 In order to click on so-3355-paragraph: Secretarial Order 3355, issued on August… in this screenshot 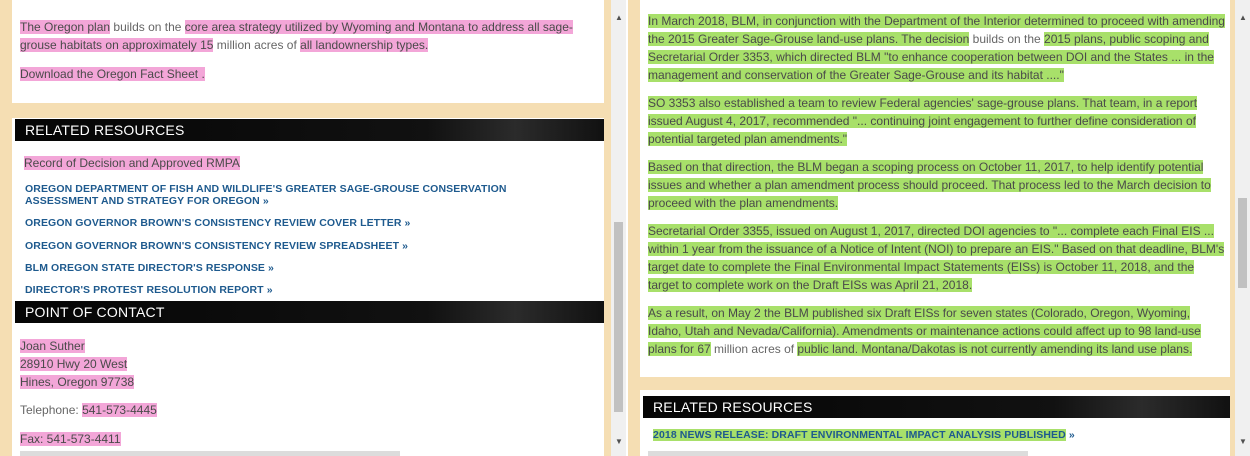, I will do `click(938, 258)`.